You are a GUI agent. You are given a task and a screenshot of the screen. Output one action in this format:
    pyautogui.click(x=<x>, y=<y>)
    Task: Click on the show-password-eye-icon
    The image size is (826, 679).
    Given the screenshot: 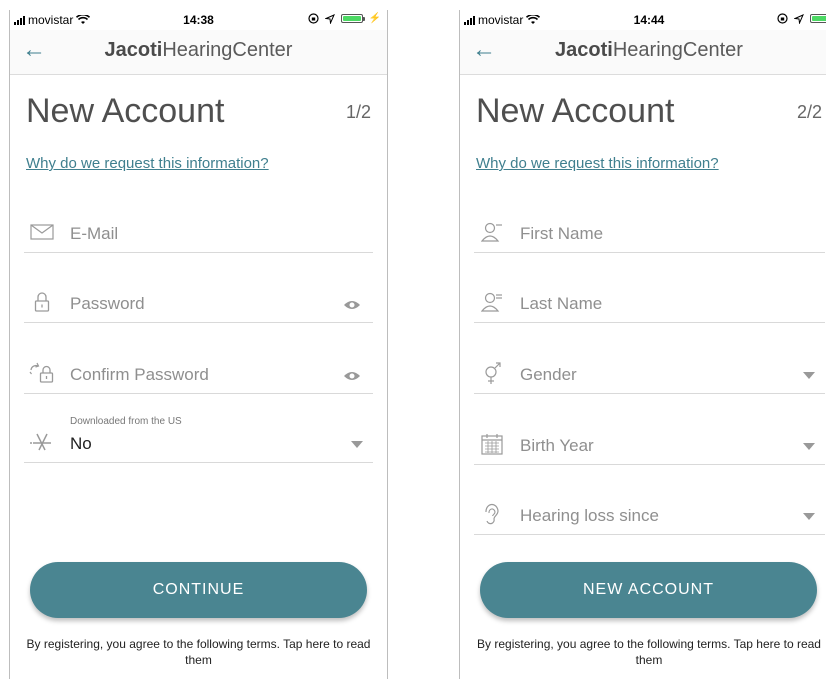 What is the action you would take?
    pyautogui.click(x=352, y=305)
    